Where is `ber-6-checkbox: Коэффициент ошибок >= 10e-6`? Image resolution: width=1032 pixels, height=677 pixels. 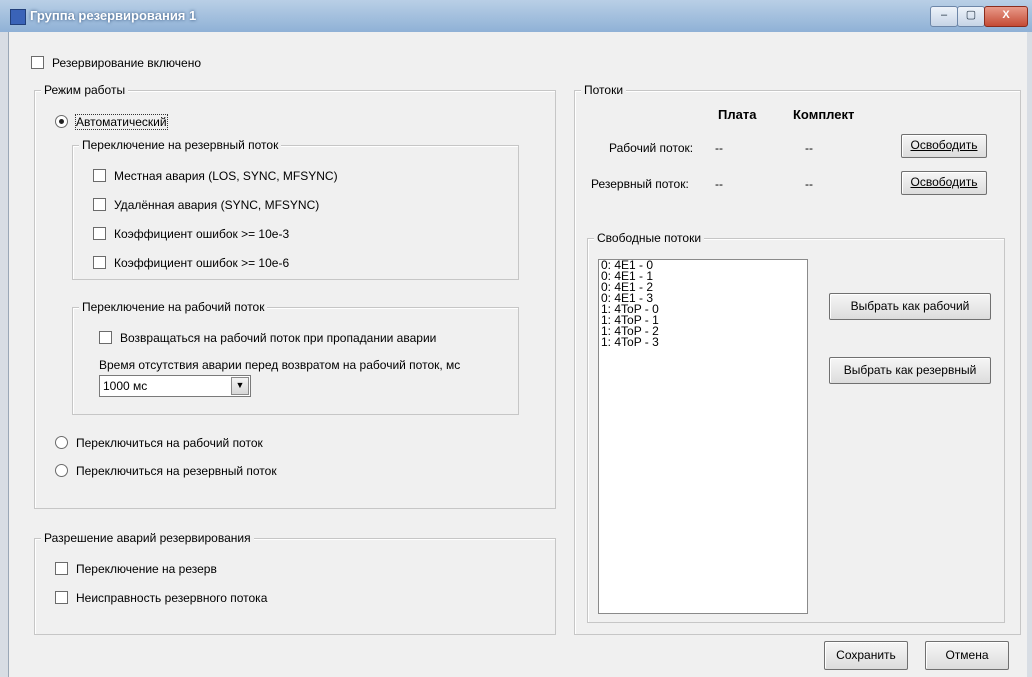 ber-6-checkbox: Коэффициент ошибок >= 10e-6 is located at coordinates (191, 263).